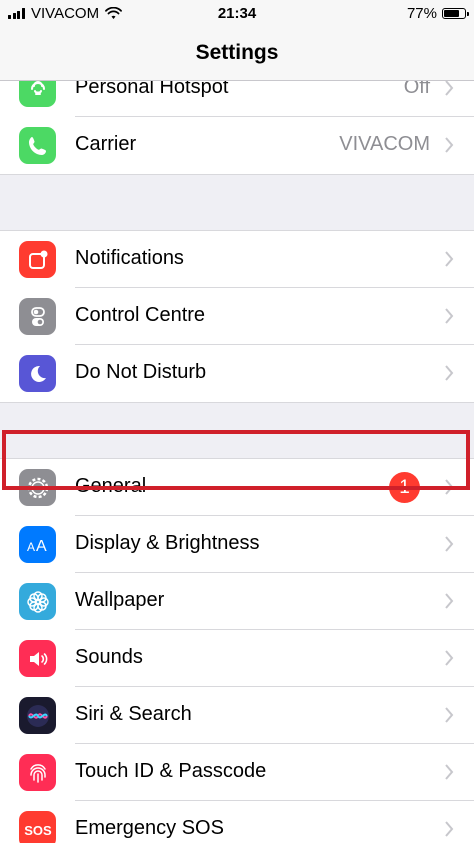  I want to click on battery-percent: 77%, so click(421, 13).